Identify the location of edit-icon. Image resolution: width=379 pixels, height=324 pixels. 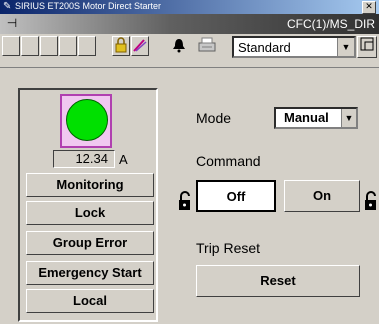
(140, 46).